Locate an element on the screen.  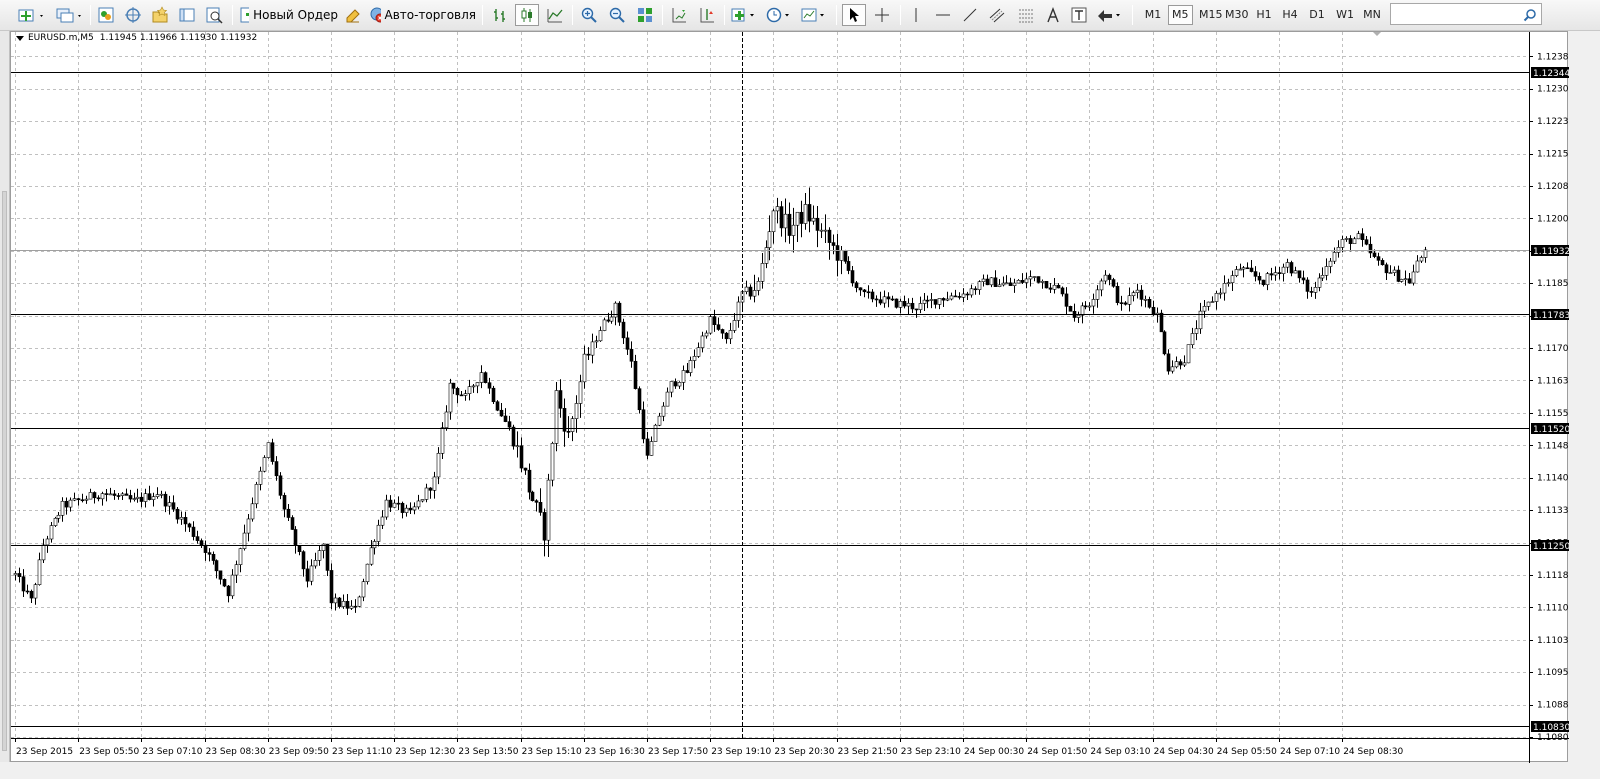
timeframe-w1: W1 is located at coordinates (1345, 15).